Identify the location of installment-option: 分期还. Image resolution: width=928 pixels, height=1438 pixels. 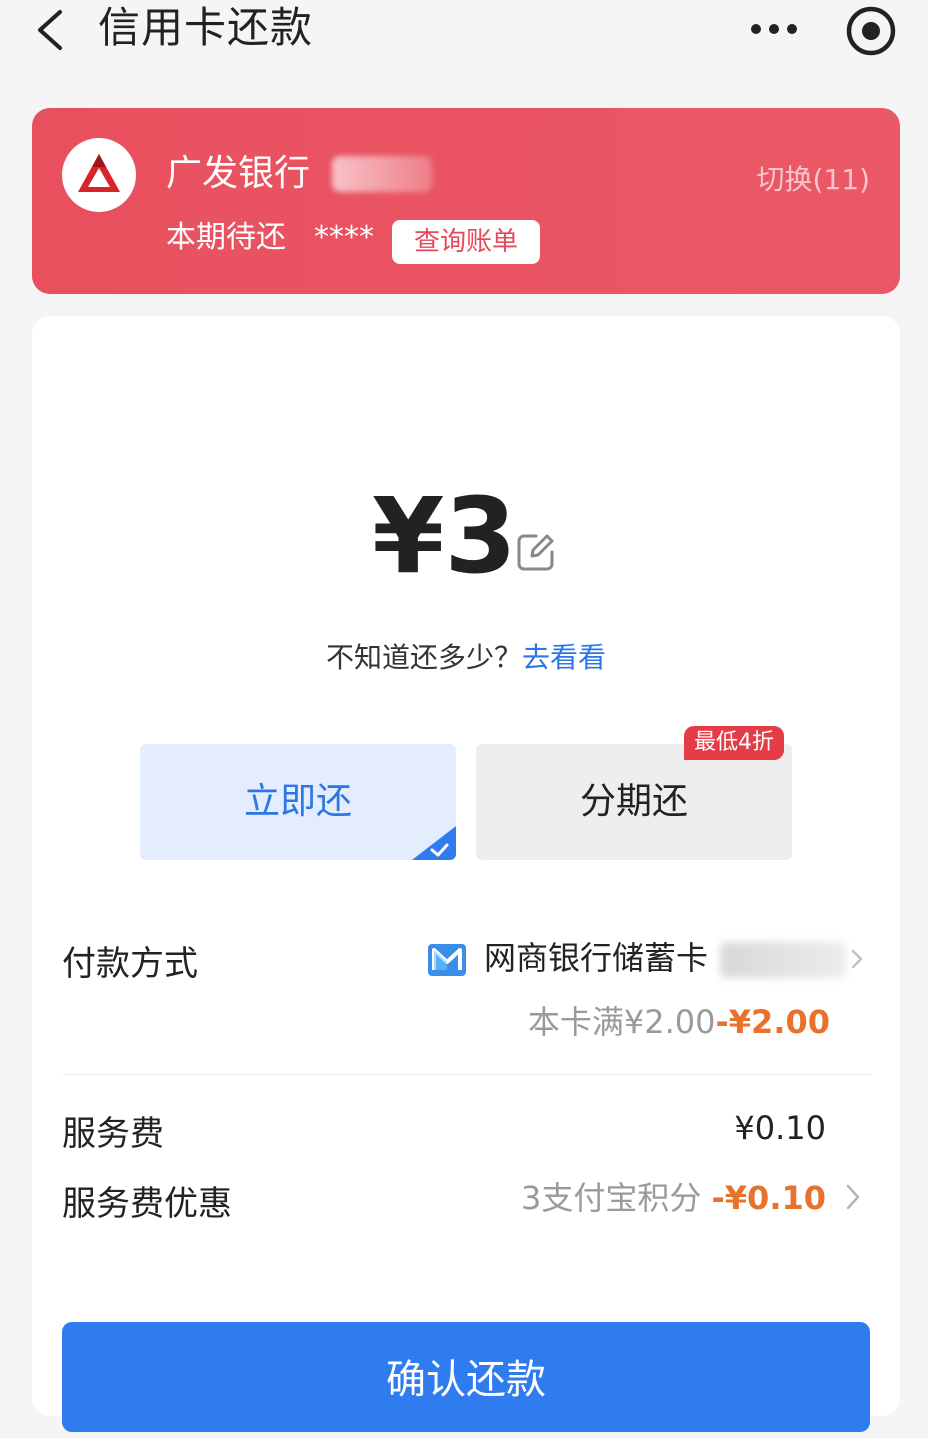
(634, 802).